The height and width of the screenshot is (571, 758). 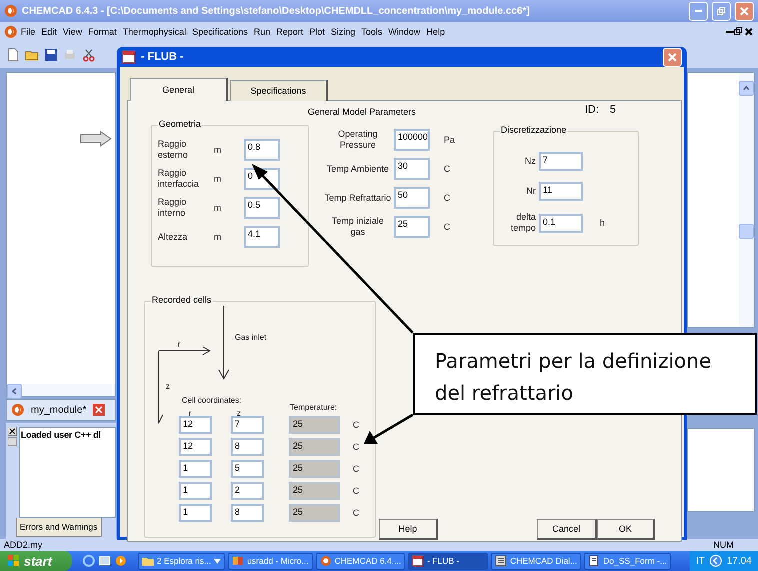 What do you see at coordinates (105, 561) in the screenshot?
I see `desktop-icon` at bounding box center [105, 561].